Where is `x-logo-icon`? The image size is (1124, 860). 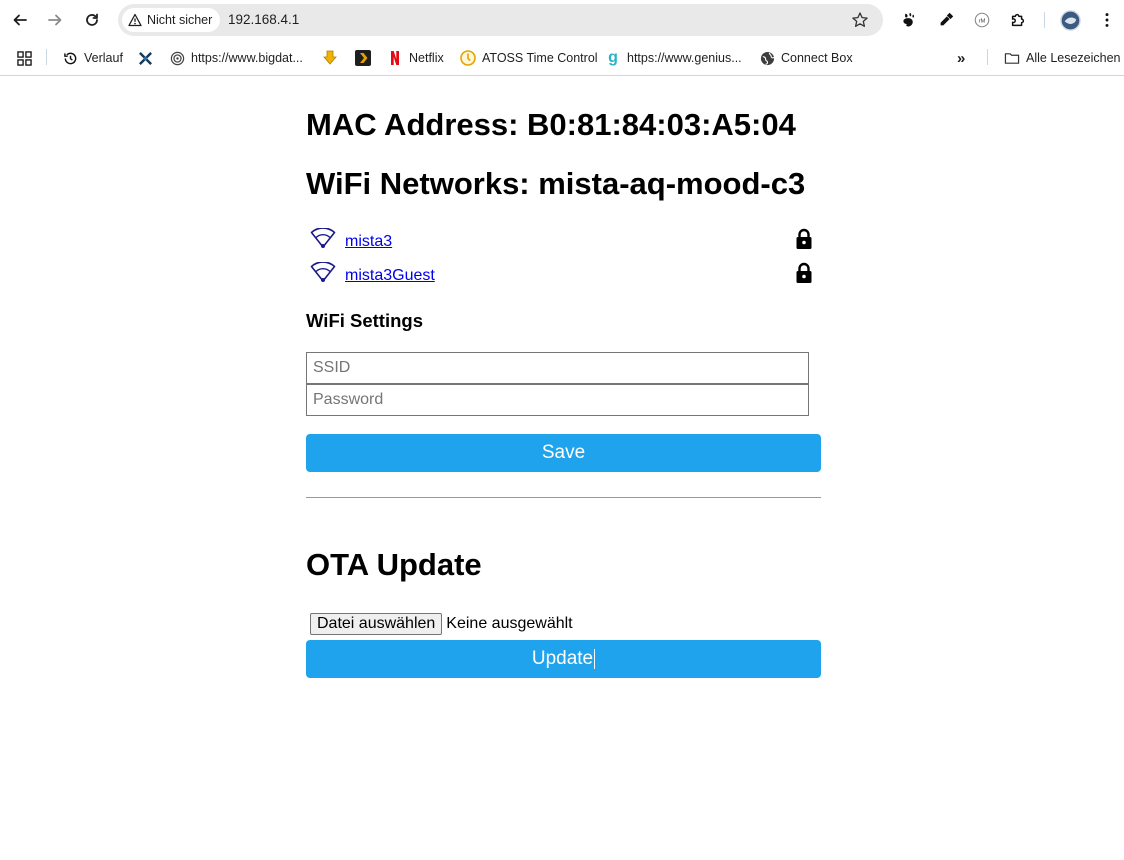 x-logo-icon is located at coordinates (145, 58).